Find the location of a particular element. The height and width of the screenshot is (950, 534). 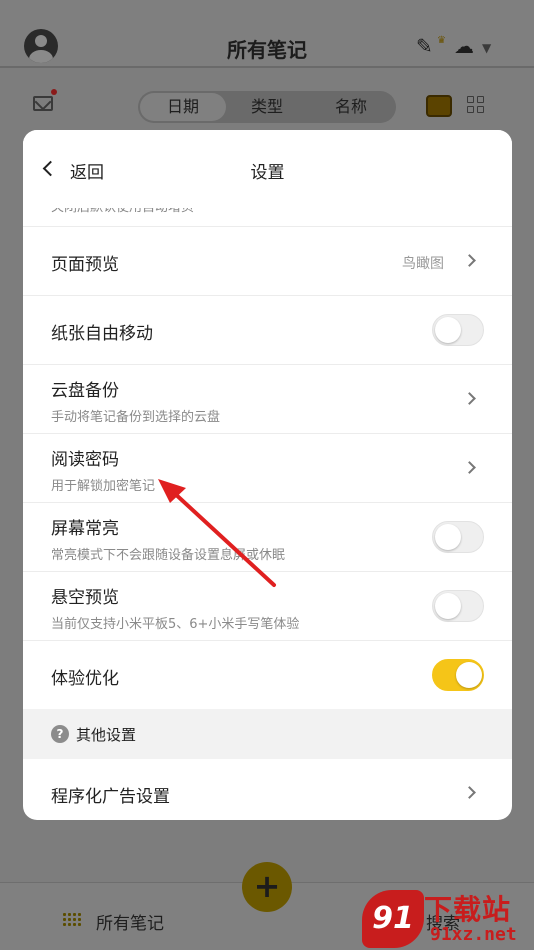

free-paper-move-toggle is located at coordinates (458, 330).